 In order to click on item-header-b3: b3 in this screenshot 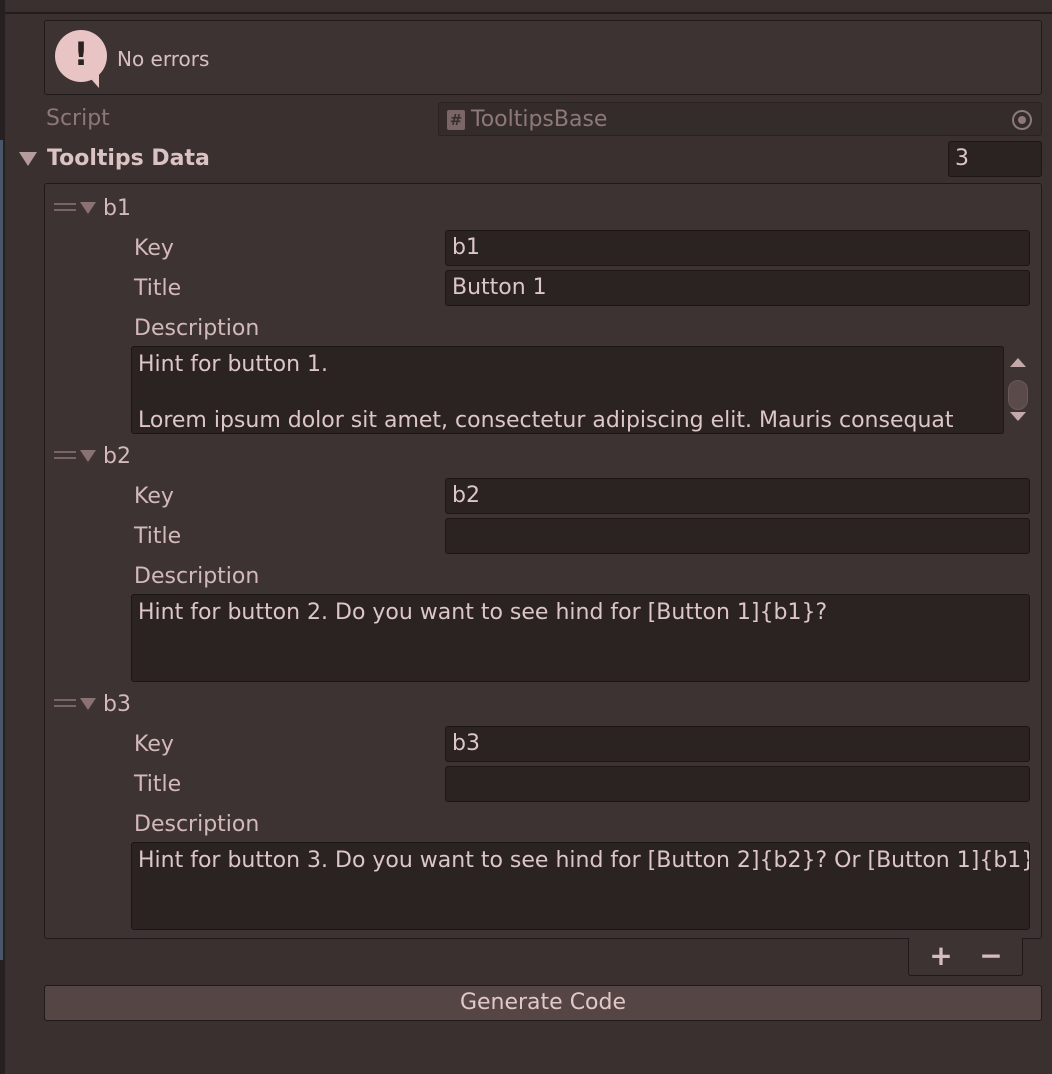, I will do `click(117, 704)`.